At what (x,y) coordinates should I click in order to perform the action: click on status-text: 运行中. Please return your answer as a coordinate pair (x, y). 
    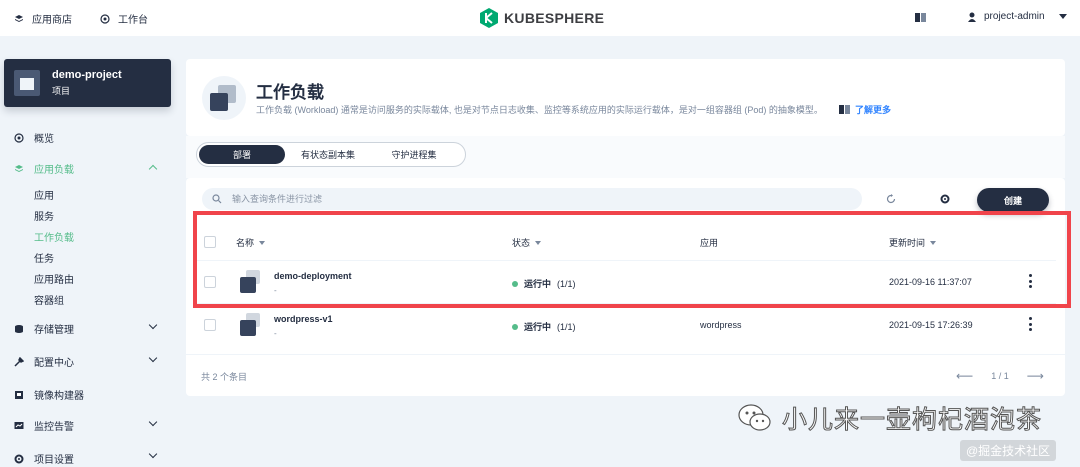
    Looking at the image, I should click on (538, 327).